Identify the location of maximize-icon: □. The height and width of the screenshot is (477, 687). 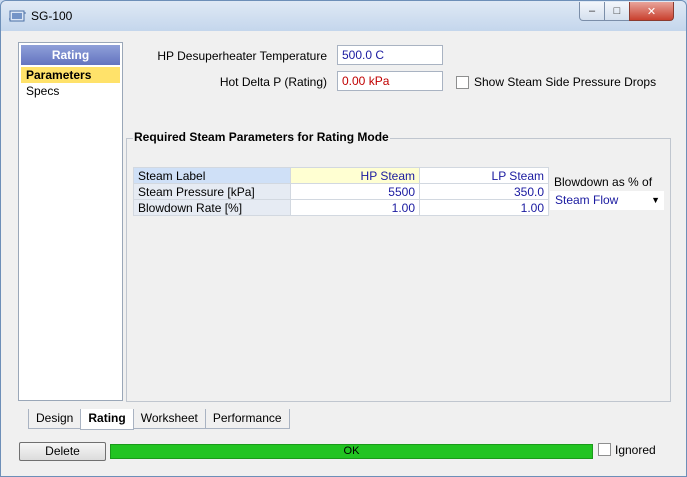
(617, 11).